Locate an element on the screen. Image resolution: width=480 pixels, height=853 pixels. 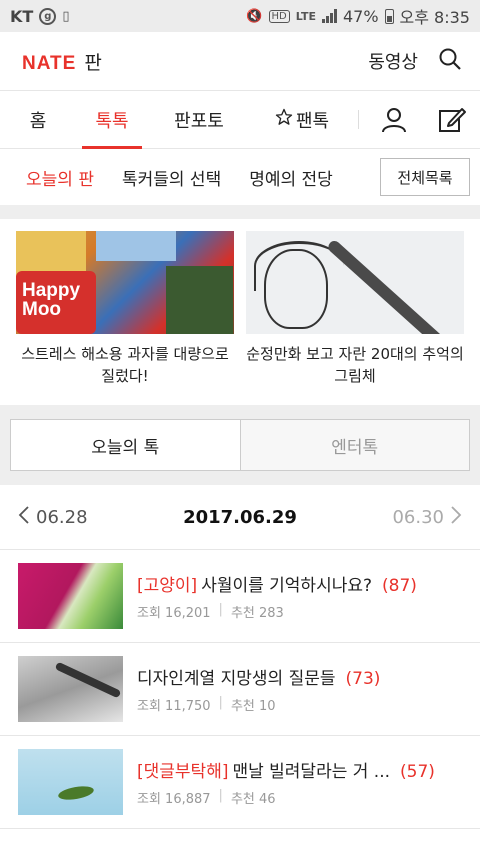
date-navigation: 06.28 2017.06.29 06.30 is located at coordinates (240, 517).